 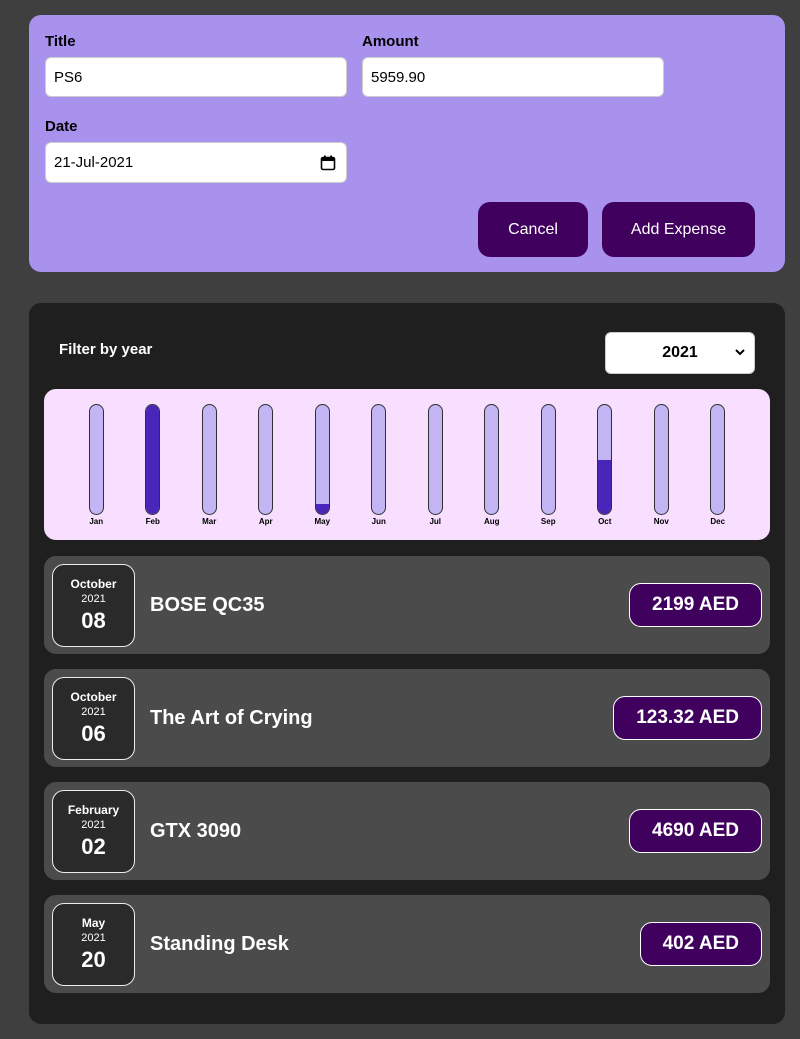 I want to click on expense-amount: 402 AED, so click(x=700, y=944).